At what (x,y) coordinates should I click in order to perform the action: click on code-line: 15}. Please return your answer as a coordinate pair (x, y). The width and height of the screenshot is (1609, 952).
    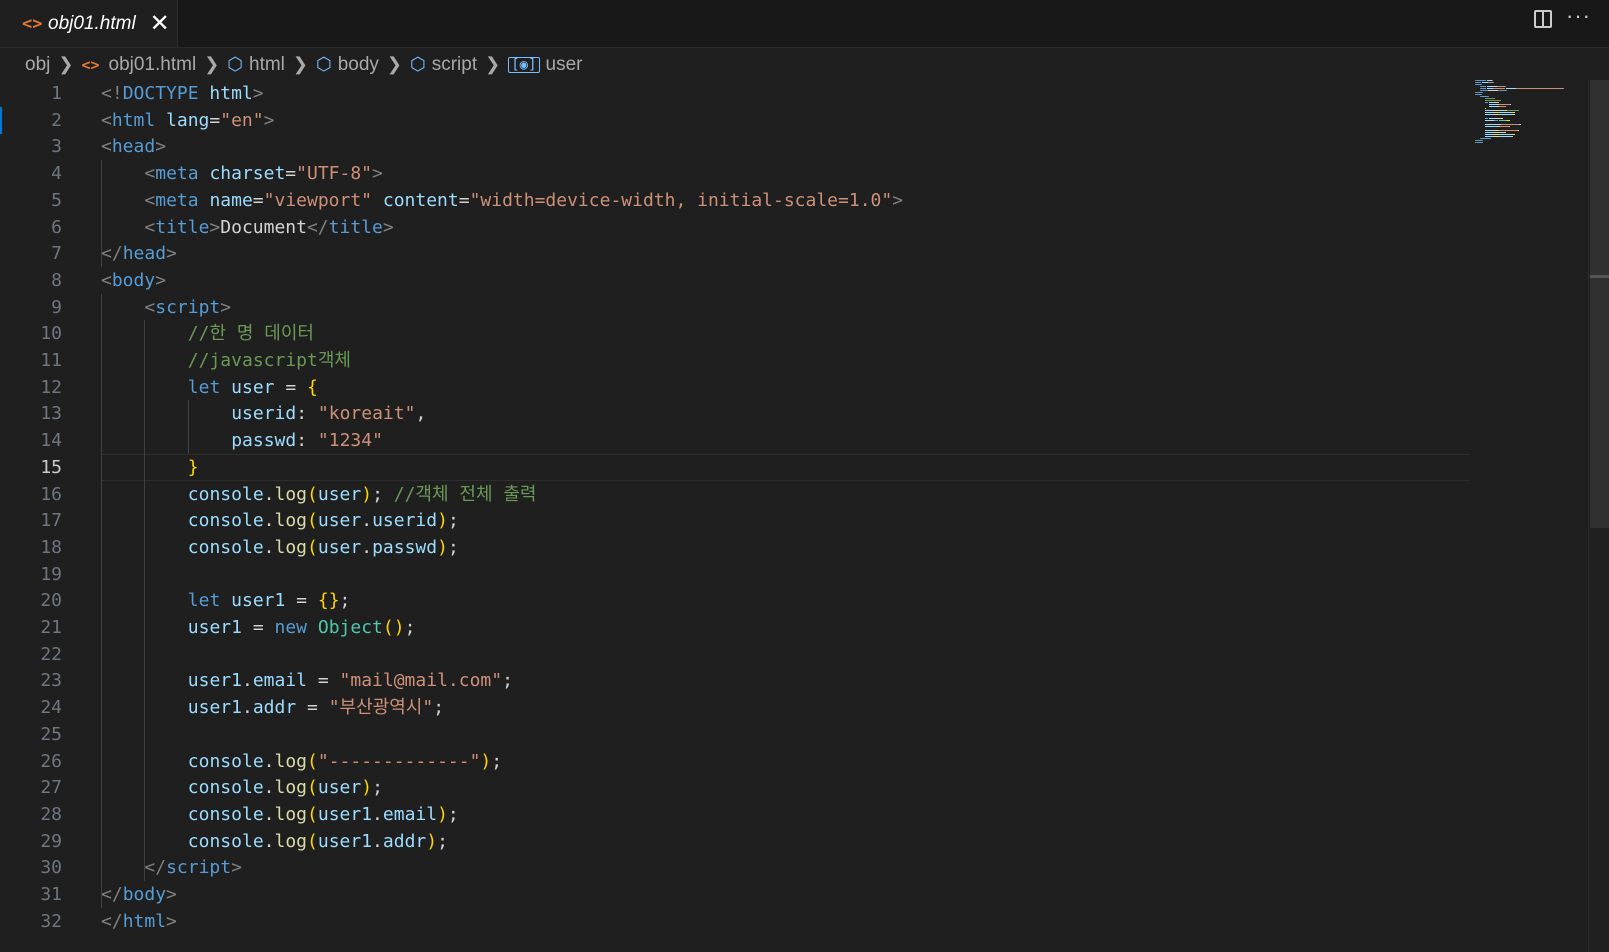
    Looking at the image, I should click on (735, 467).